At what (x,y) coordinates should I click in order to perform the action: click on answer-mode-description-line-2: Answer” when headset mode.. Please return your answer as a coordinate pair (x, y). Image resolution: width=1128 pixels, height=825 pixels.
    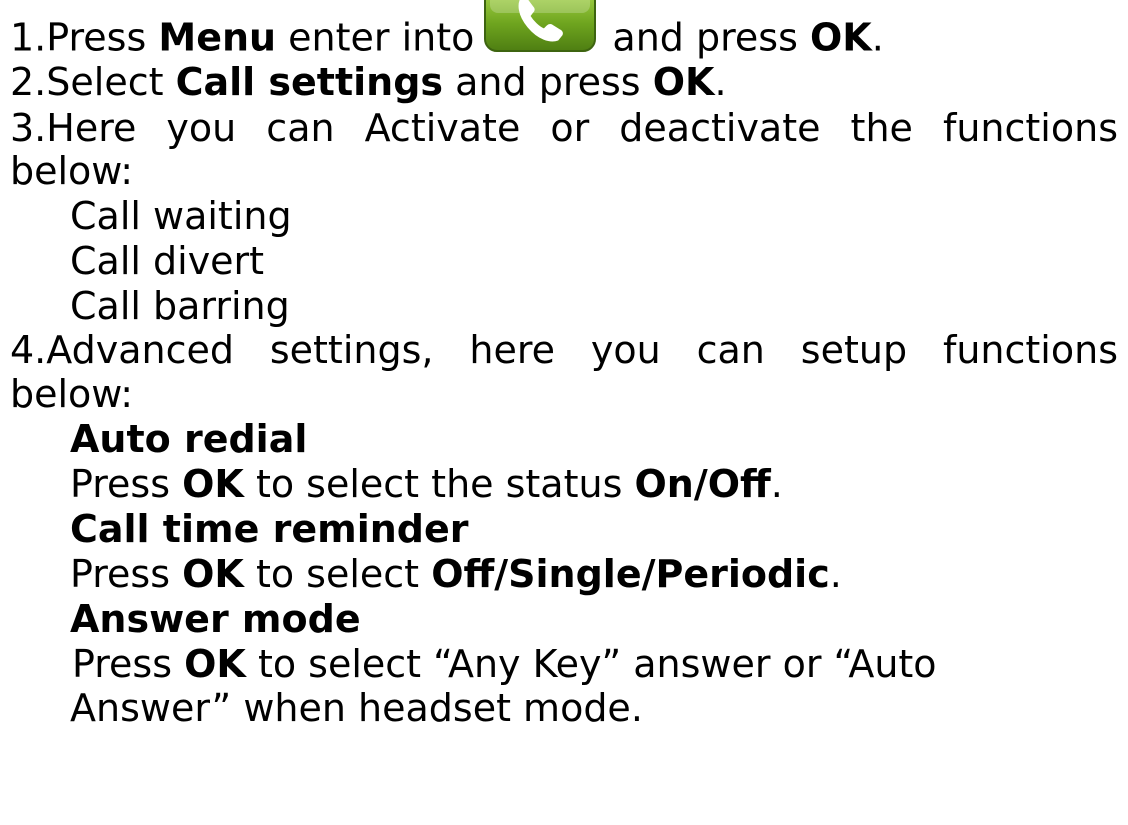
    Looking at the image, I should click on (594, 708).